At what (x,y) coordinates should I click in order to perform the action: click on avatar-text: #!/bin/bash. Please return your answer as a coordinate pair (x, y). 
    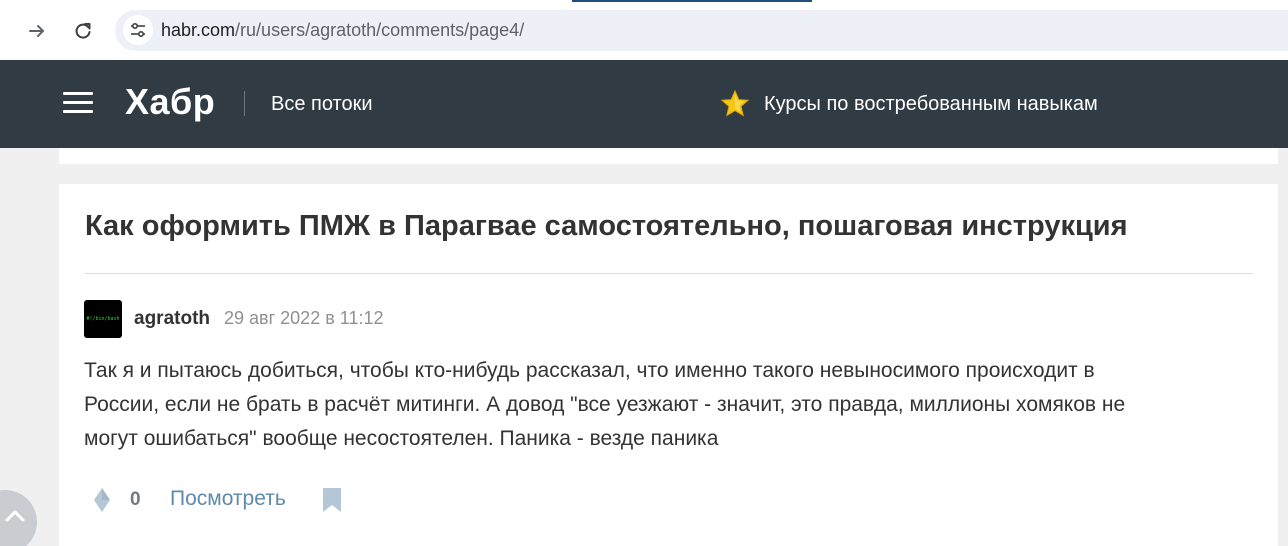
    Looking at the image, I should click on (103, 319).